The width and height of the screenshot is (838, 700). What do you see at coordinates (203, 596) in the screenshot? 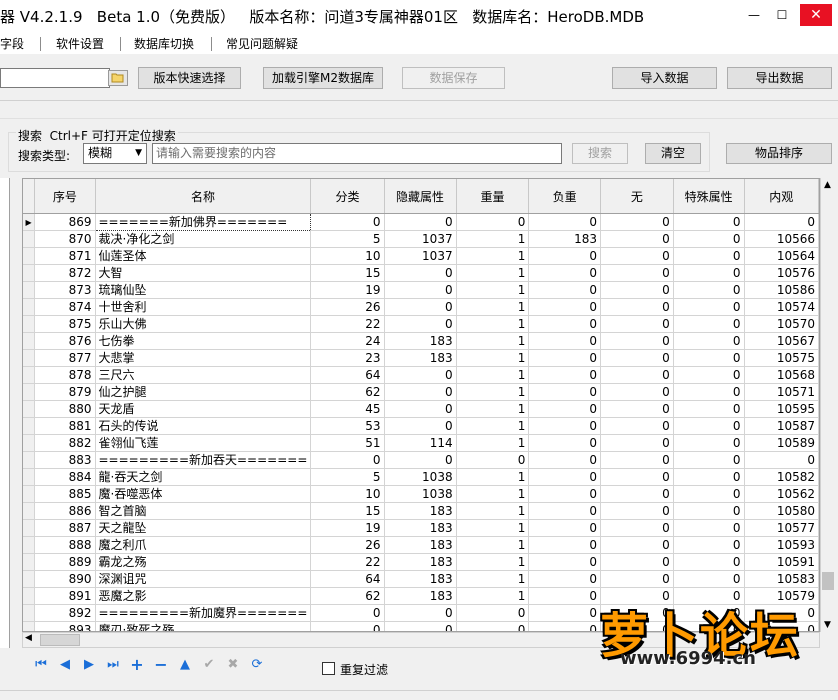
I see `cell-name: 恶魔之影` at bounding box center [203, 596].